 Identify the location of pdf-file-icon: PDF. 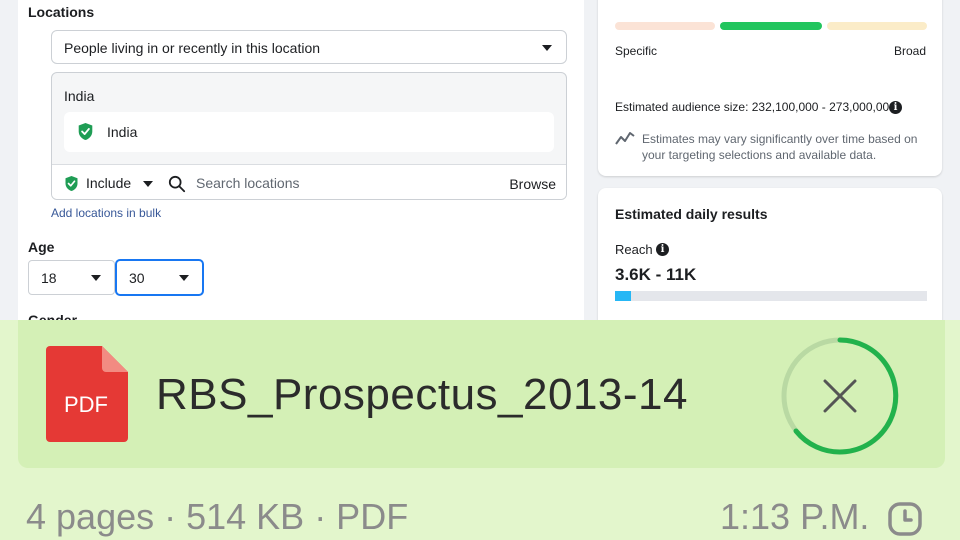
(87, 394).